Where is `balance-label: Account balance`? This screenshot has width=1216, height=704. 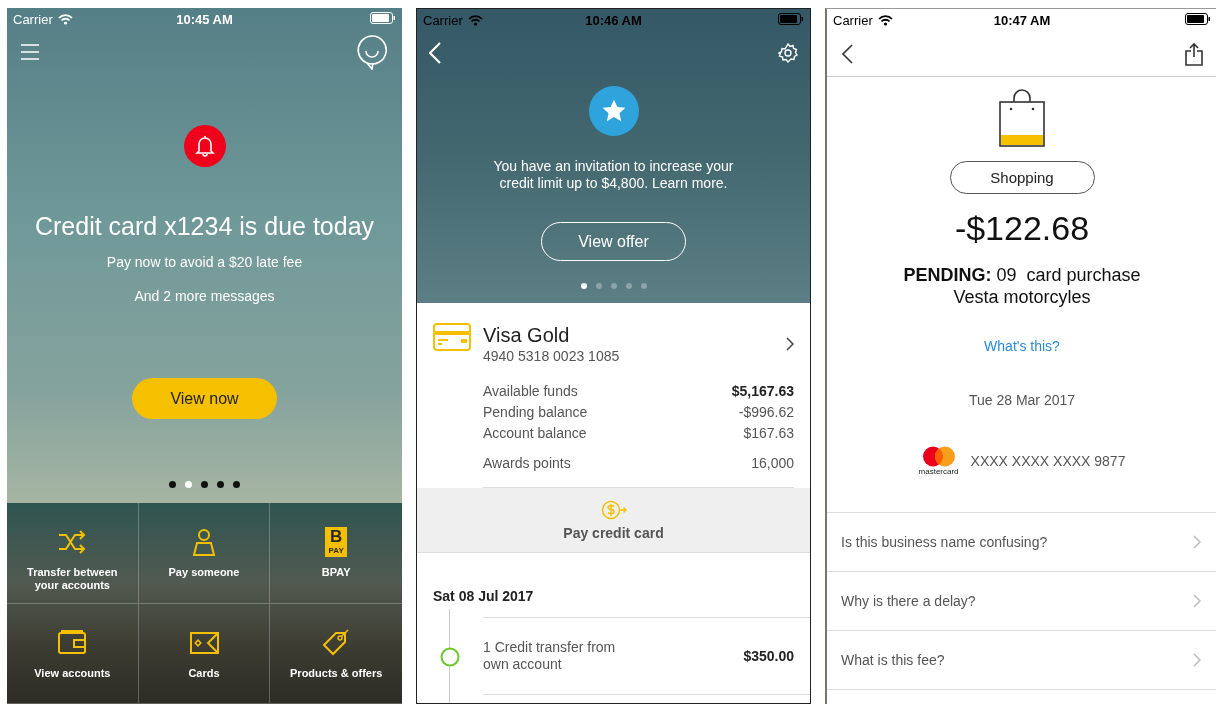
balance-label: Account balance is located at coordinates (535, 433).